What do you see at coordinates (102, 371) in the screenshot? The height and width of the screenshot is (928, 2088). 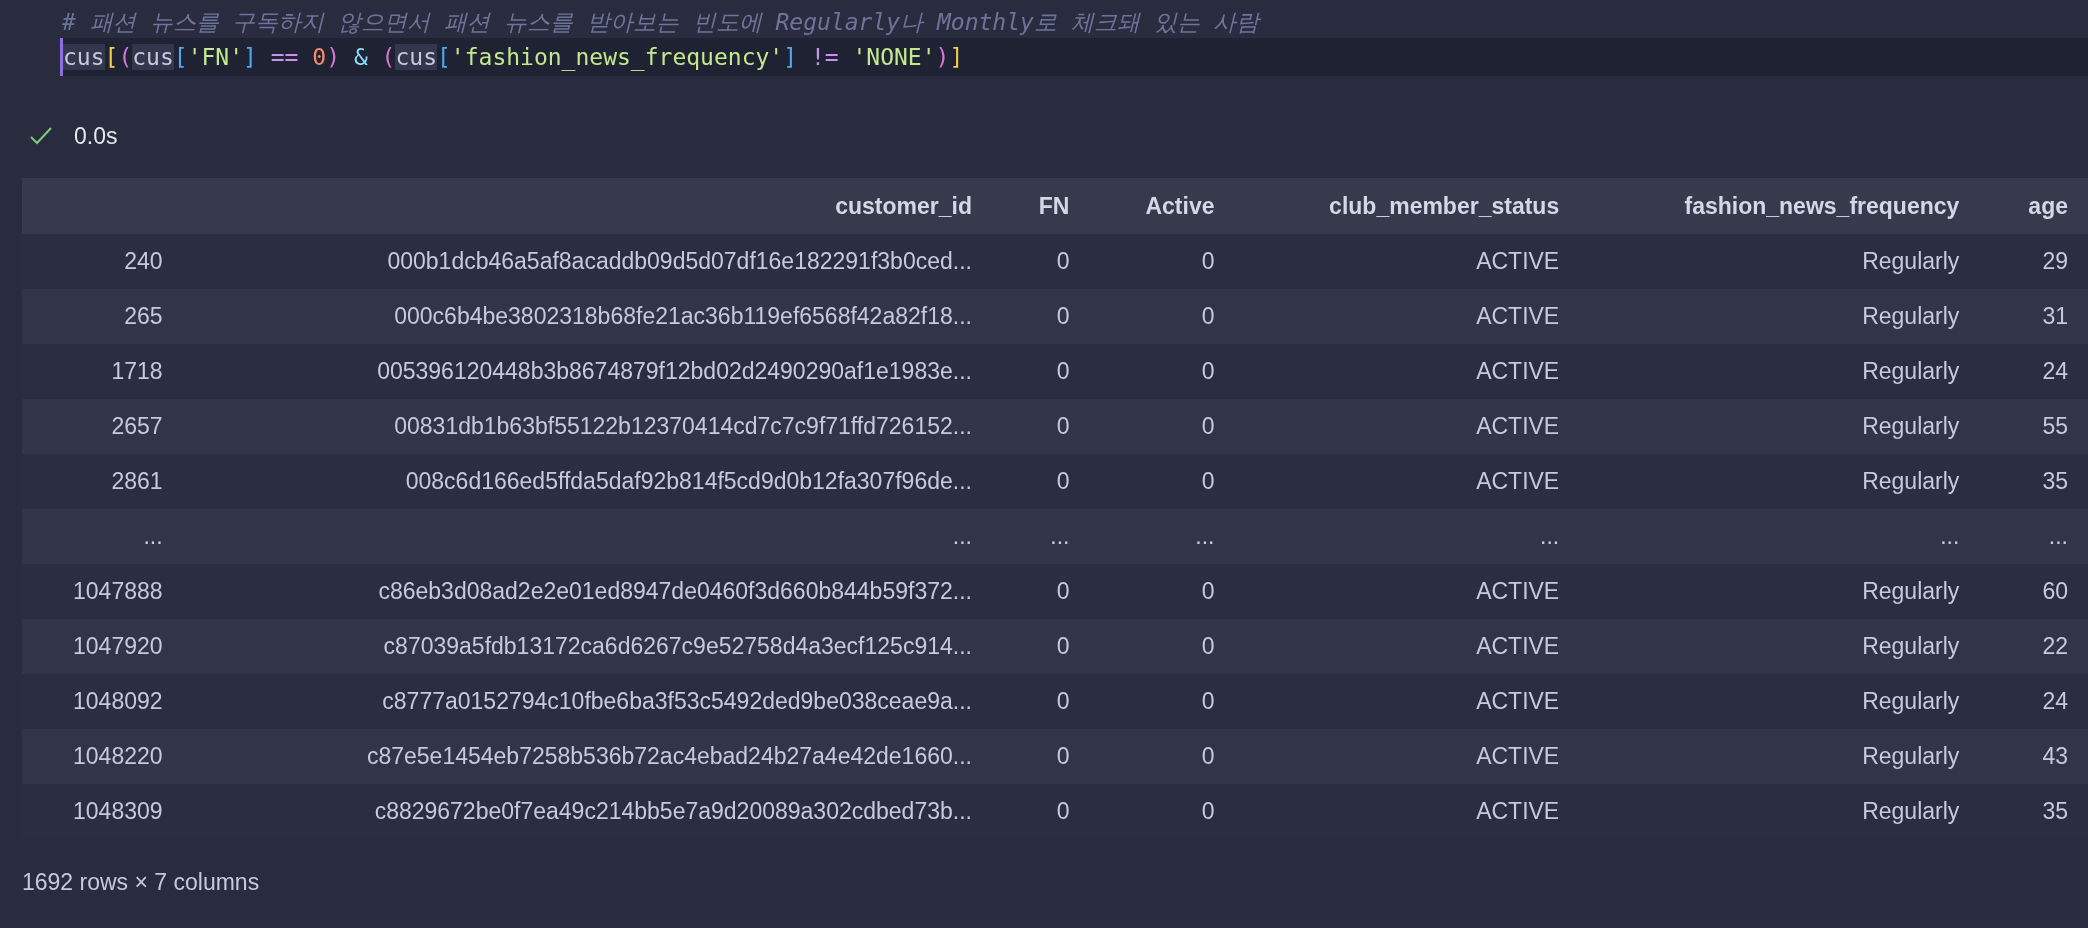 I see `row-index: 1718` at bounding box center [102, 371].